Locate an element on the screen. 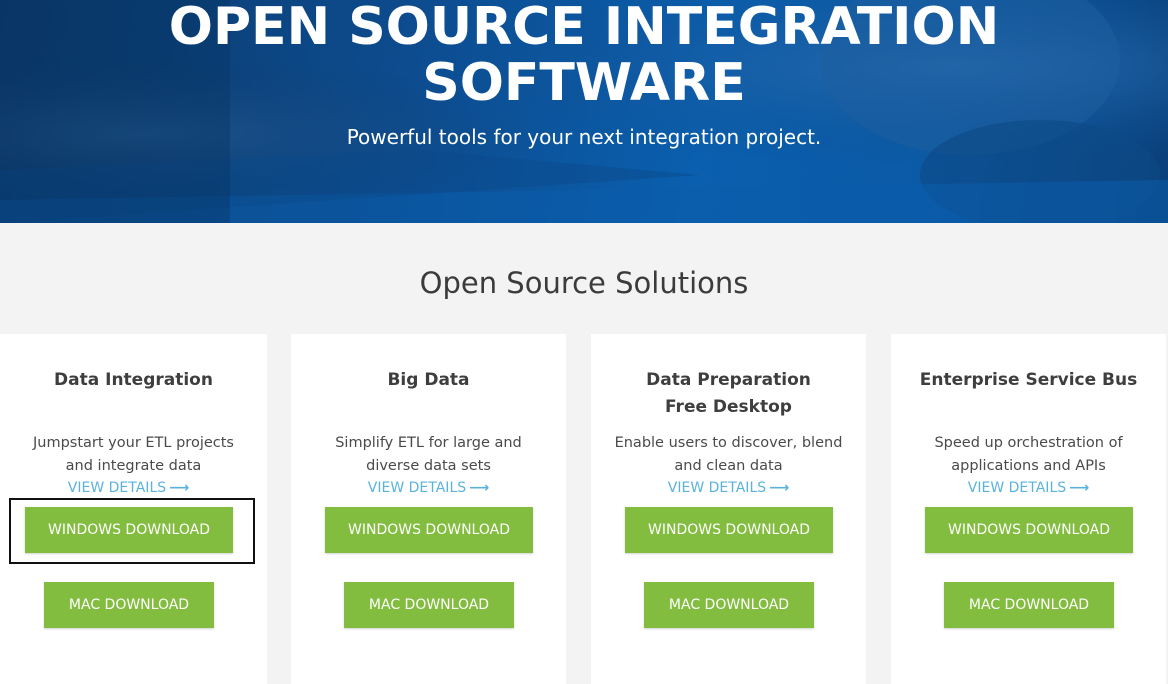 The width and height of the screenshot is (1168, 684). section-title: Open Source Solutions is located at coordinates (584, 283).